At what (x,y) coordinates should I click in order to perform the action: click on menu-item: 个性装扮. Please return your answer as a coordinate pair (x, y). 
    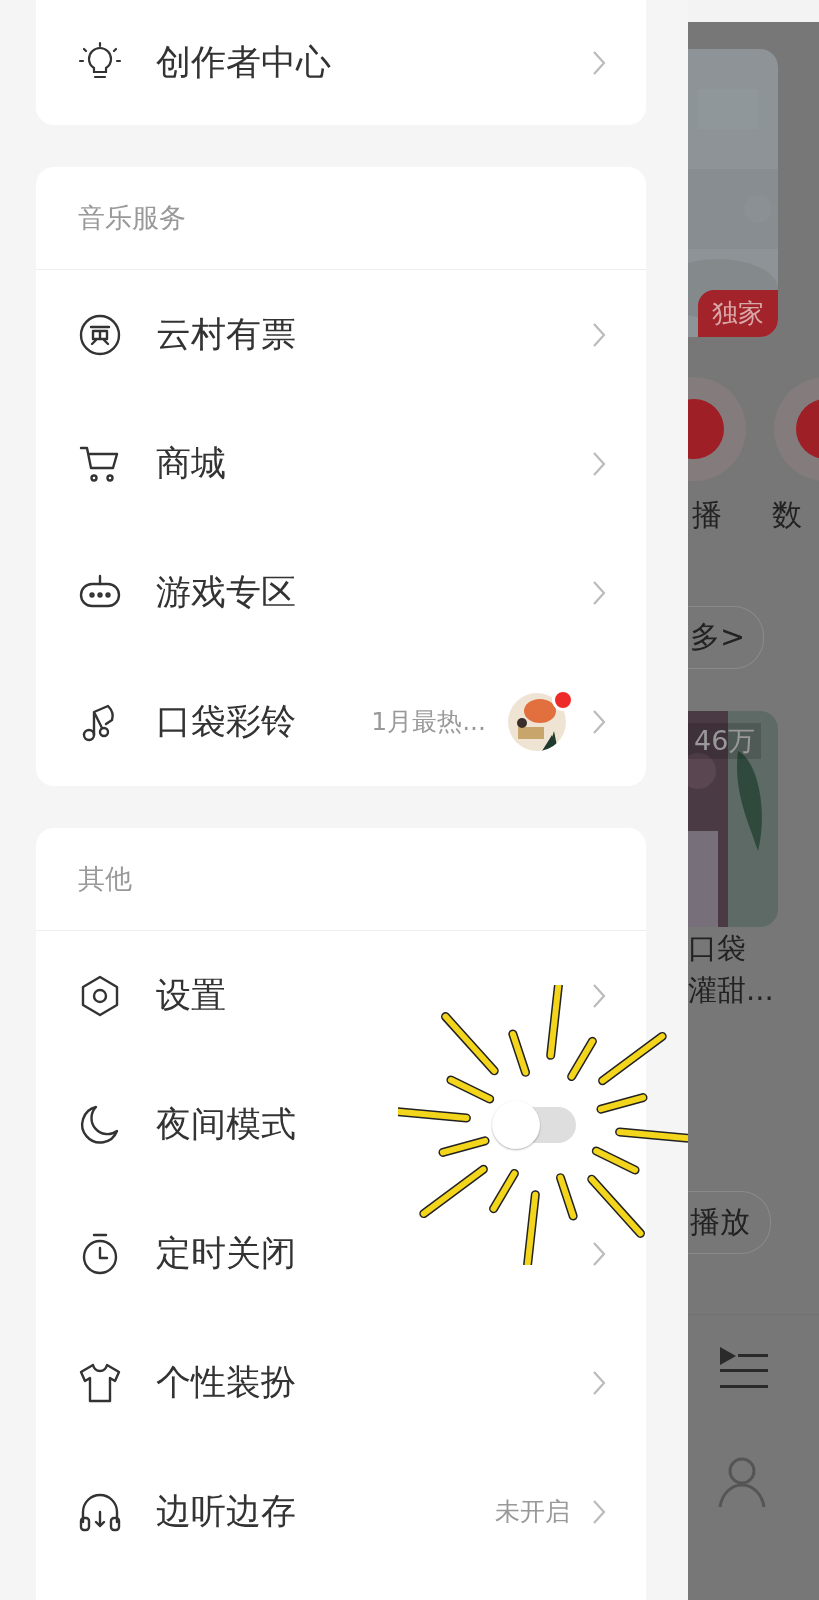
    Looking at the image, I should click on (341, 1382).